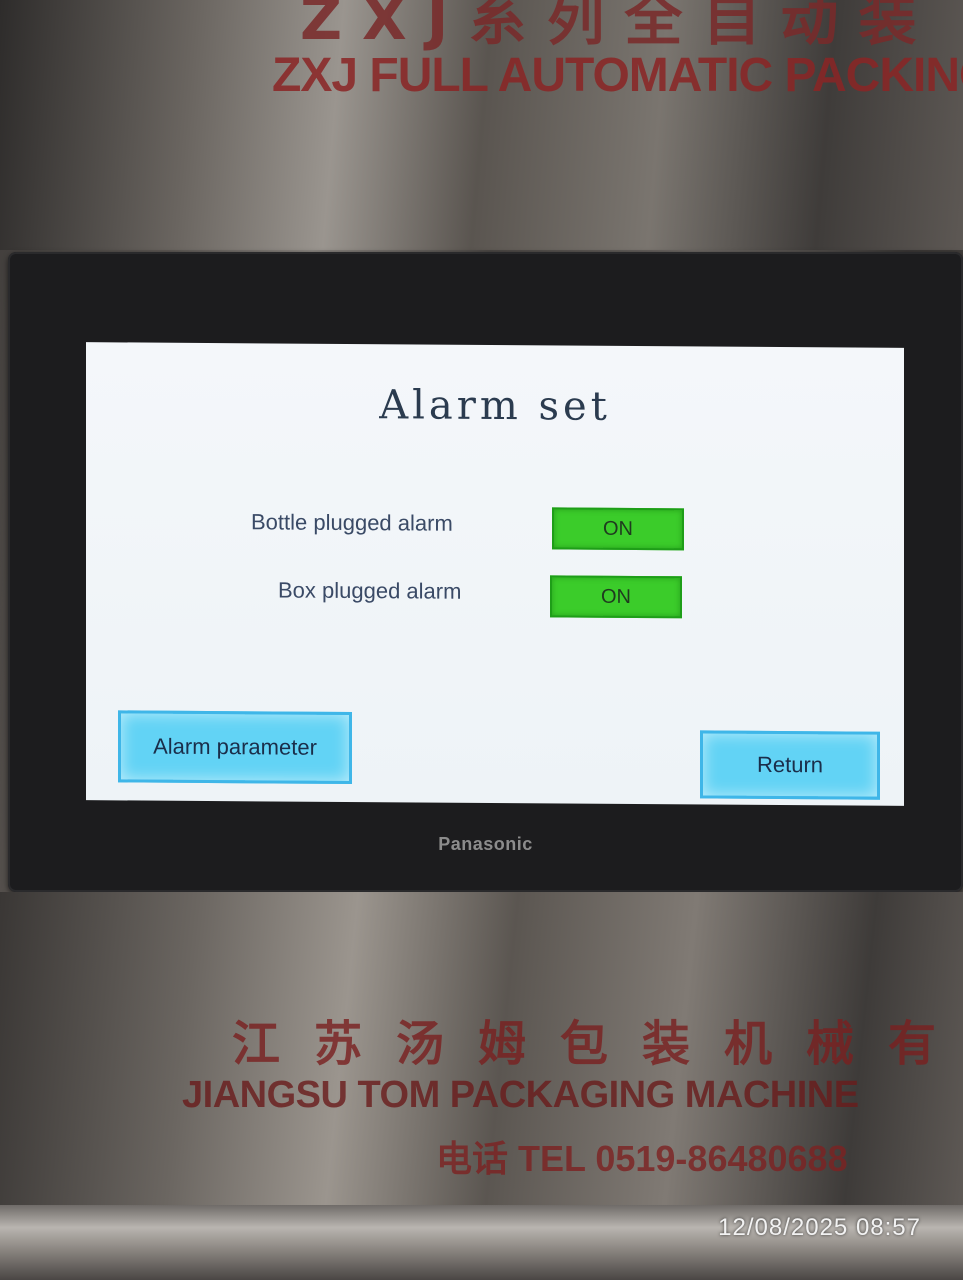 This screenshot has width=963, height=1280. I want to click on photo-timestamp: 12/08/2025 08:57, so click(819, 1227).